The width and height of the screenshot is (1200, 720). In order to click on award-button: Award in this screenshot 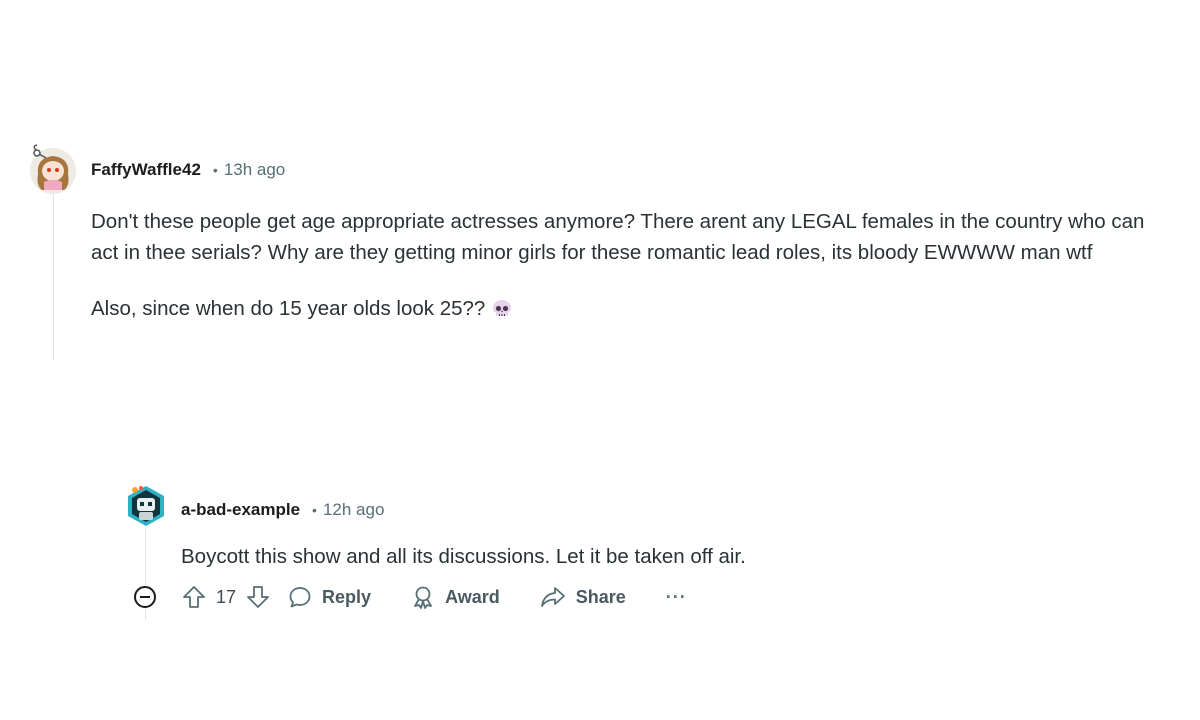, I will do `click(455, 597)`.